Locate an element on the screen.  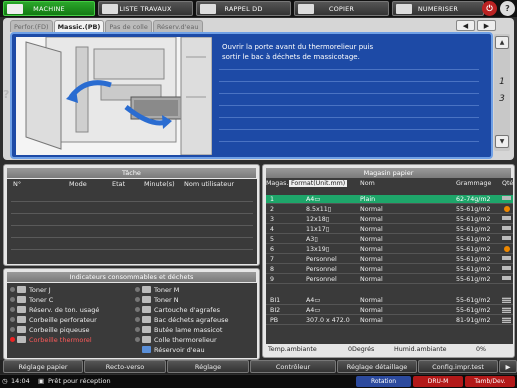
mode-hdd-recall-button: RAPPEL DD is located at coordinates (243, 8).